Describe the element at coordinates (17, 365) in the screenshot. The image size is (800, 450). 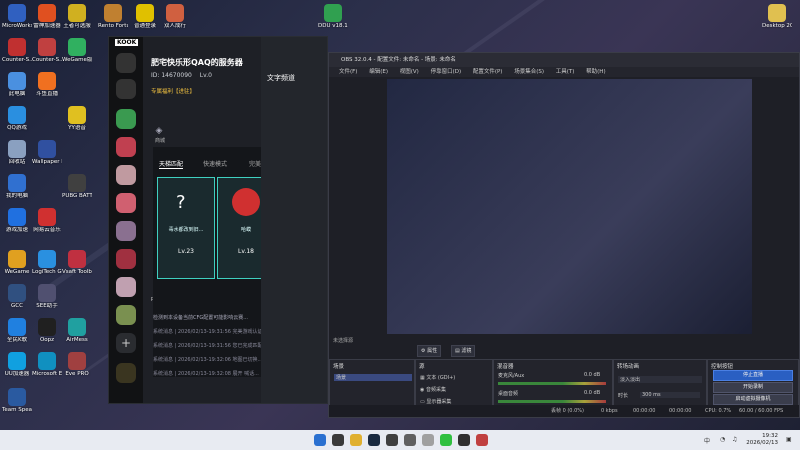
I see `desktop-icon-11: UU加速器` at that location.